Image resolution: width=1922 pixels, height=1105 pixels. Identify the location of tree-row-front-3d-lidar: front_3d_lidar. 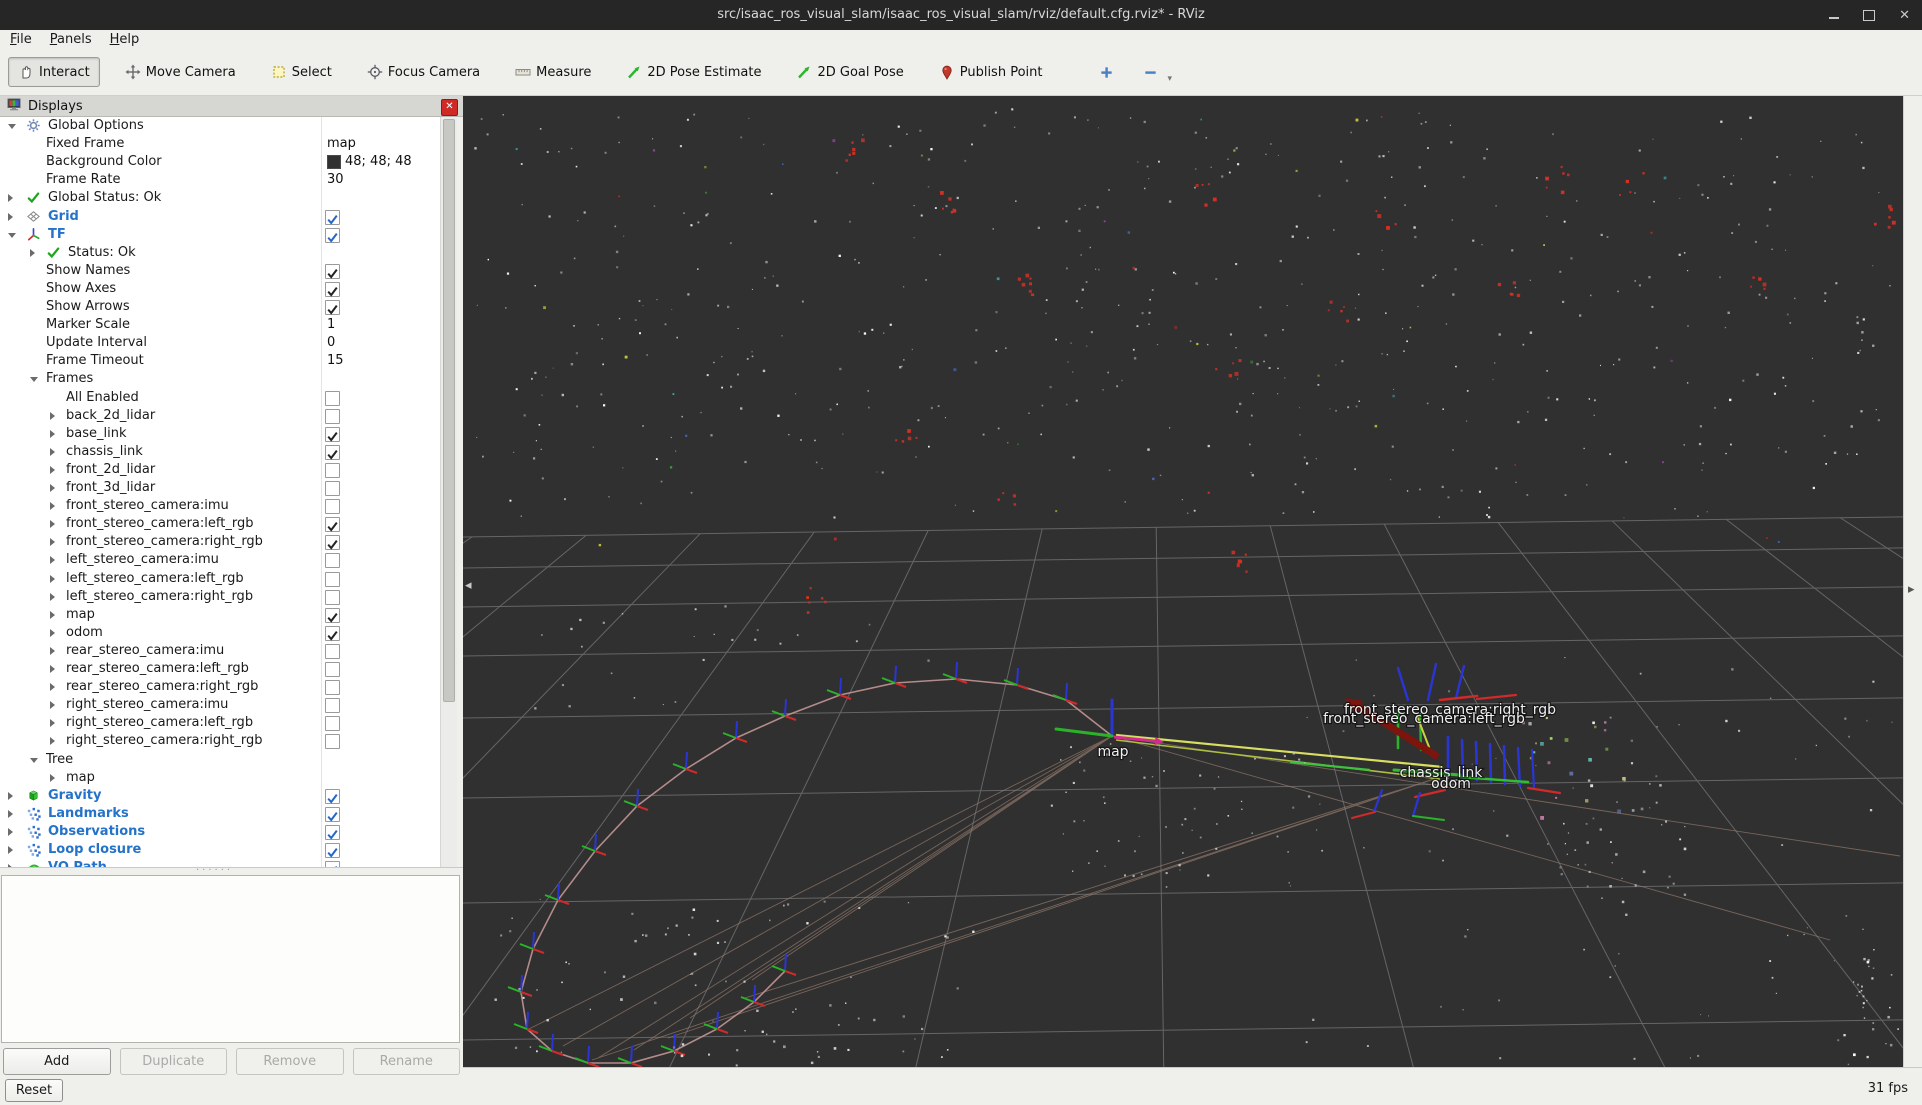
(220, 488).